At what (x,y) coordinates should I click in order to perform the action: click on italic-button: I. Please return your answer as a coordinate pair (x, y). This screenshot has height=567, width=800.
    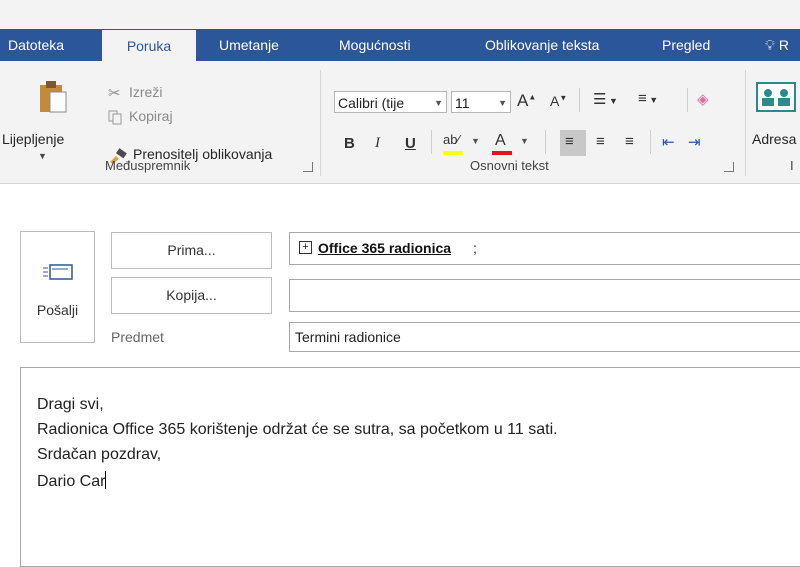
    Looking at the image, I should click on (377, 143).